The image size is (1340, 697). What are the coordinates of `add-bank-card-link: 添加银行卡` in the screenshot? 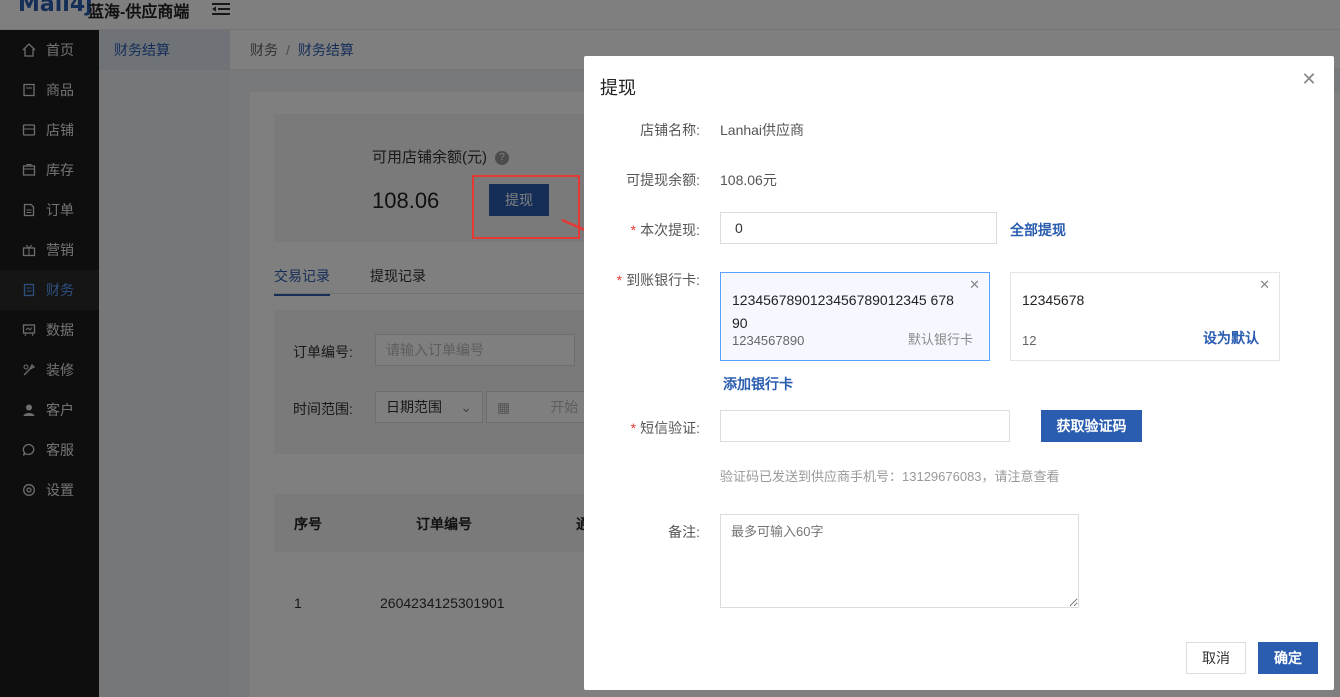 It's located at (758, 384).